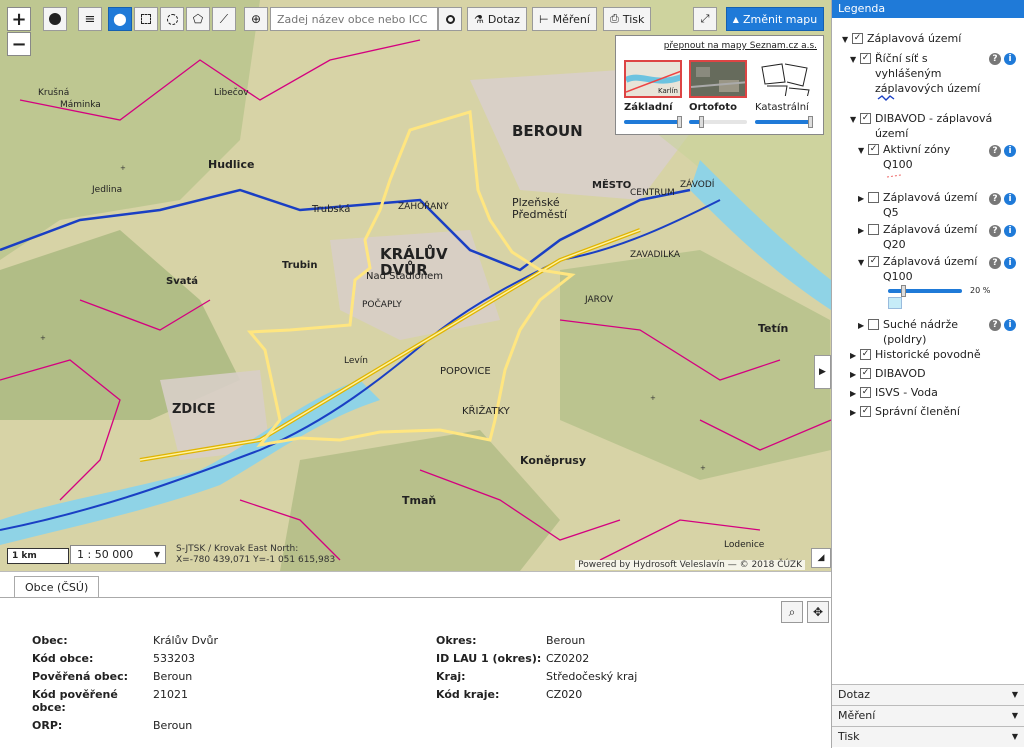 The image size is (1024, 748). Describe the element at coordinates (784, 79) in the screenshot. I see `cadastral-map-thumbnail` at that location.